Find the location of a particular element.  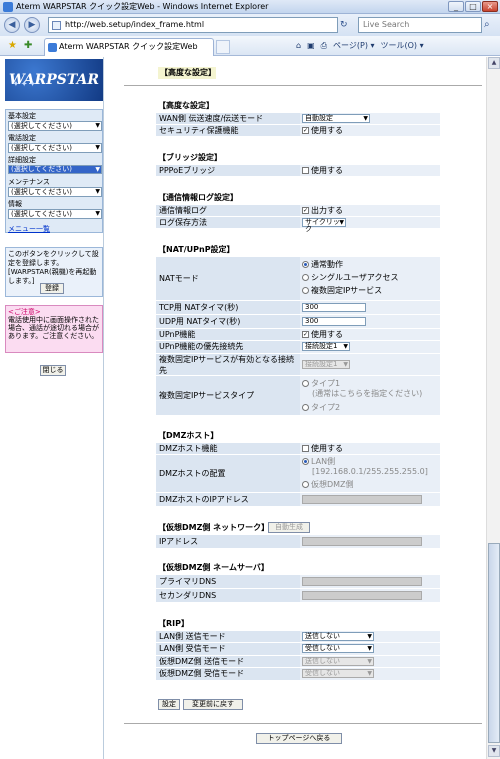

dmz-lan-radio is located at coordinates (305, 461).